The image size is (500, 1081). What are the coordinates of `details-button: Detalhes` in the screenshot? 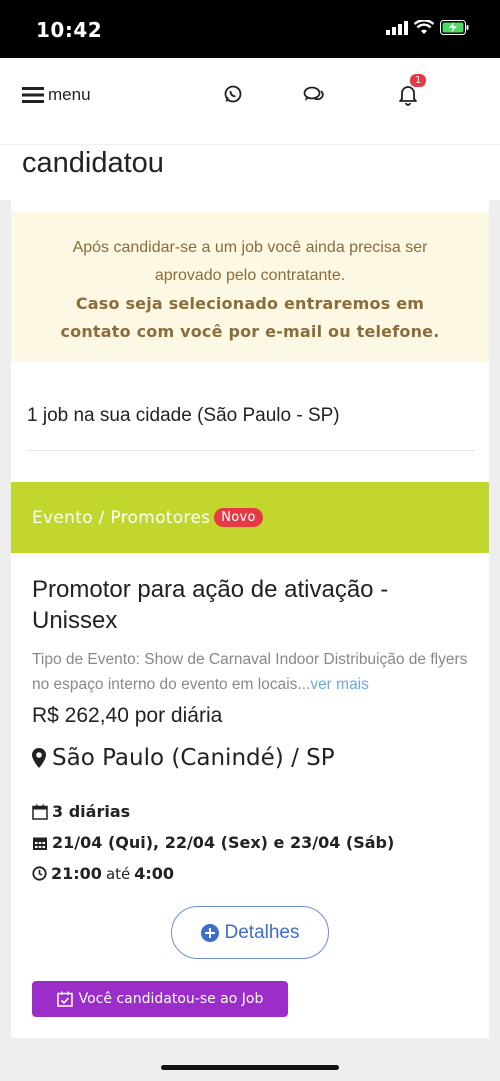 It's located at (250, 932).